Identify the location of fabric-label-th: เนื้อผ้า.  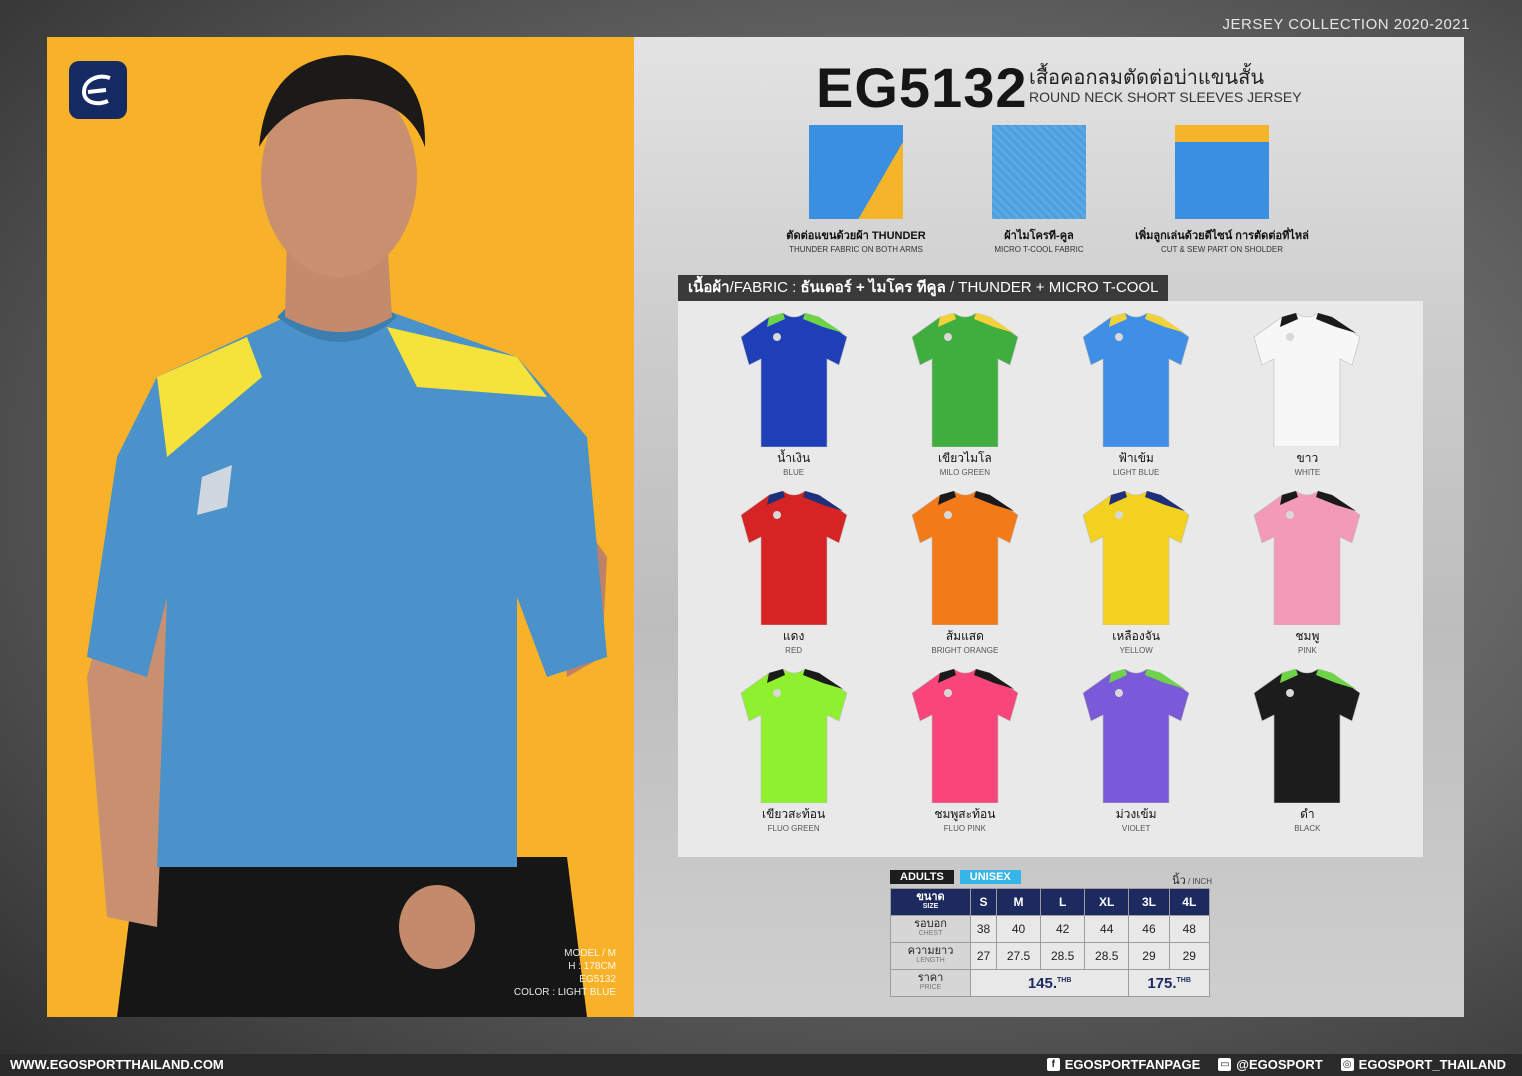
(709, 287).